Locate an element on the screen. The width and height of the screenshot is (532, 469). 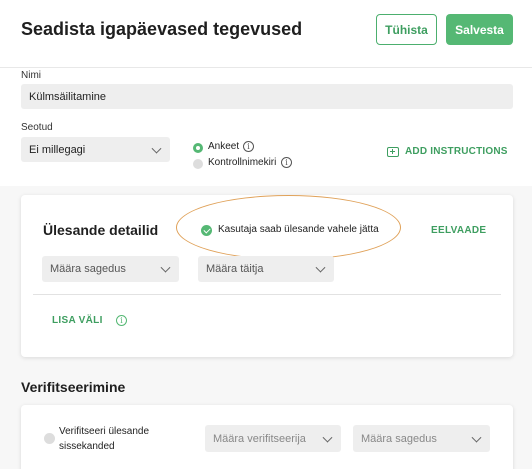
assignee-placeholder: Määra täitja is located at coordinates (235, 269).